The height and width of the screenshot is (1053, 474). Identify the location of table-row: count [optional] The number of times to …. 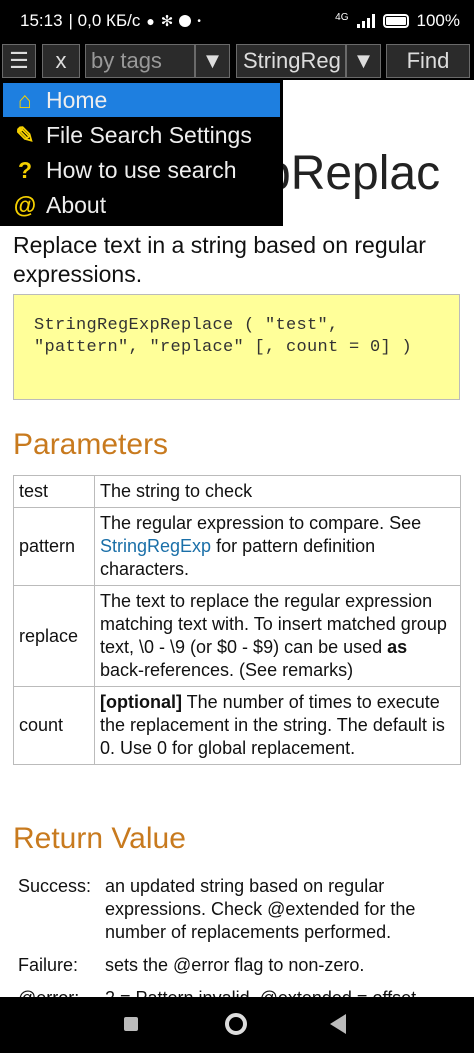
(237, 725).